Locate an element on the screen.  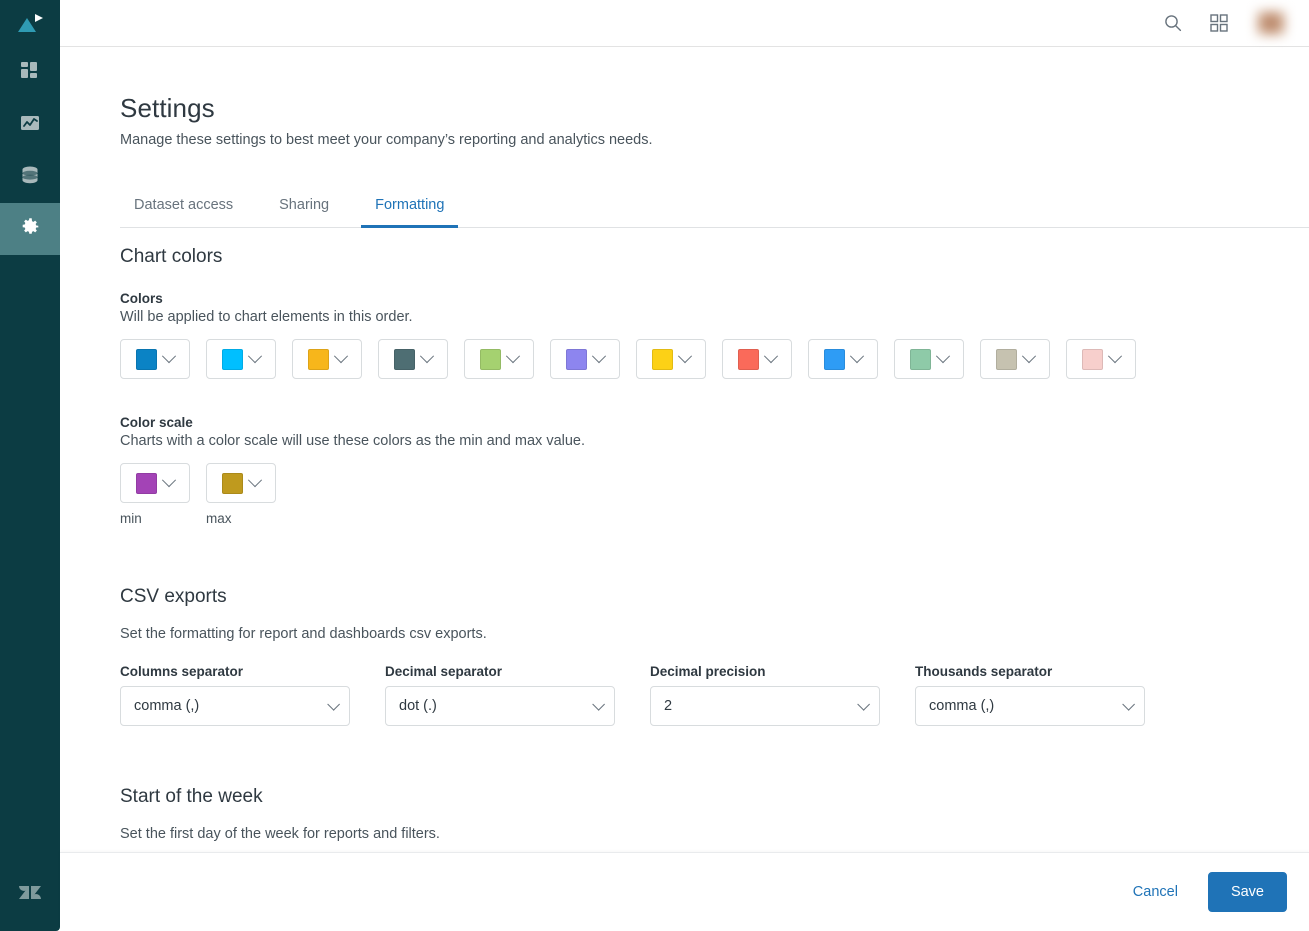
action-footer: Cancel Save is located at coordinates (684, 891).